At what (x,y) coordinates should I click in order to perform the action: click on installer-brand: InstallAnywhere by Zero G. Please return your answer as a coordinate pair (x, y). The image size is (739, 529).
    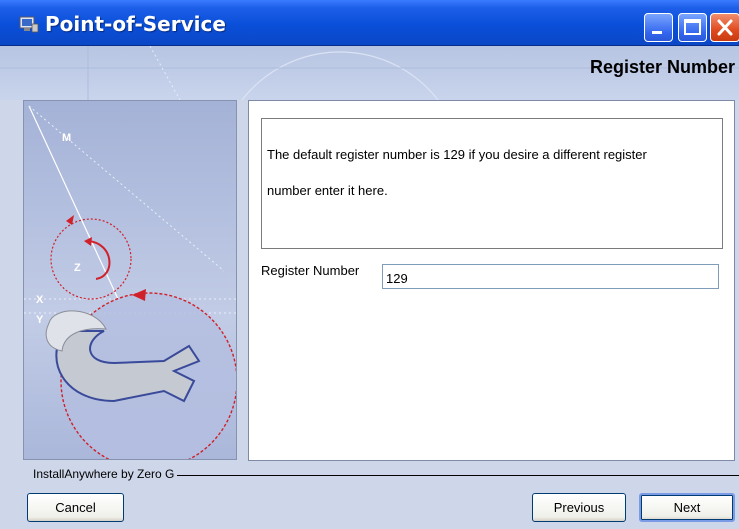
    Looking at the image, I should click on (105, 474).